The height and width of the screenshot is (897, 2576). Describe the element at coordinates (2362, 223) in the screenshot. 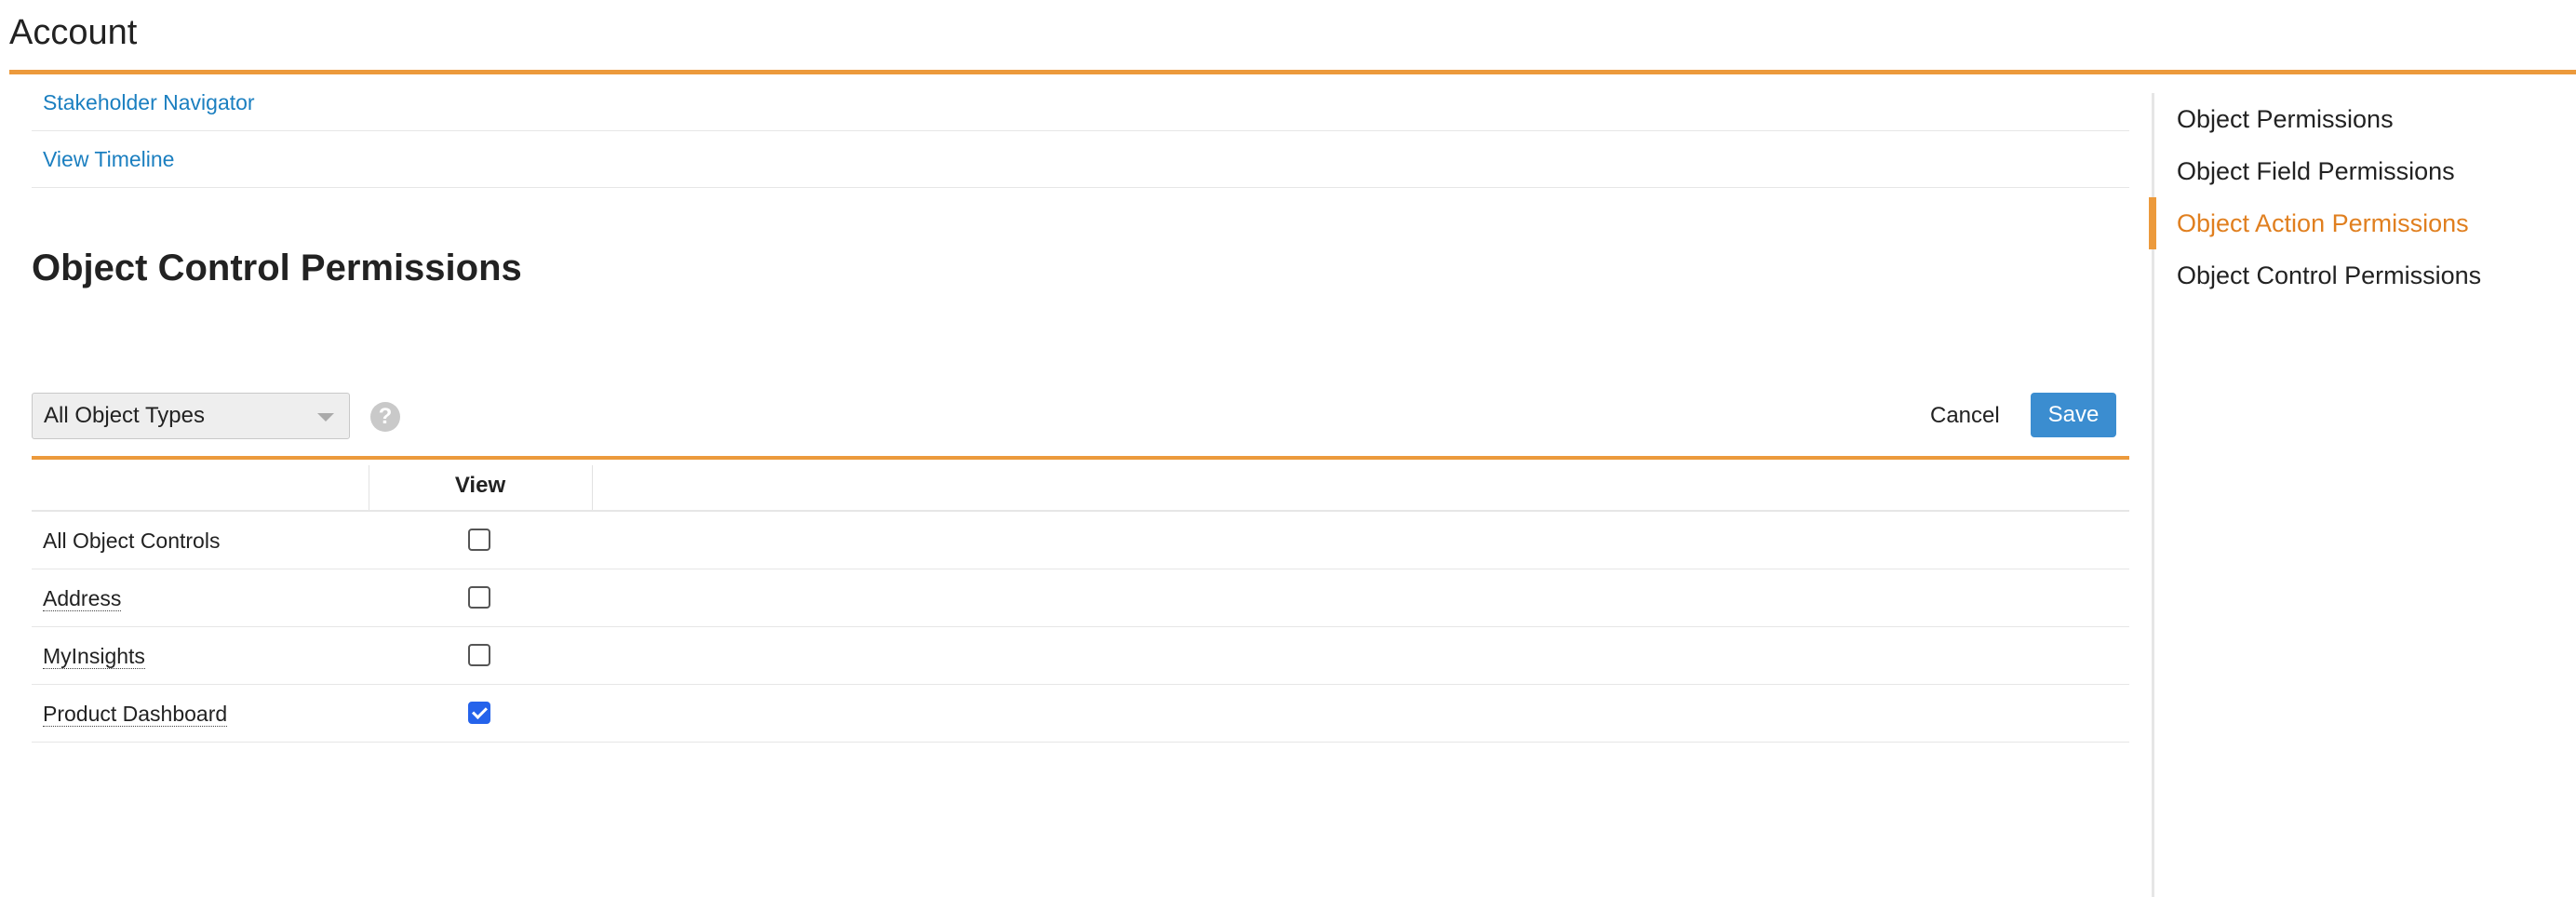

I see `sidebar-item-object-action-permissions: Object Action Permissions` at that location.